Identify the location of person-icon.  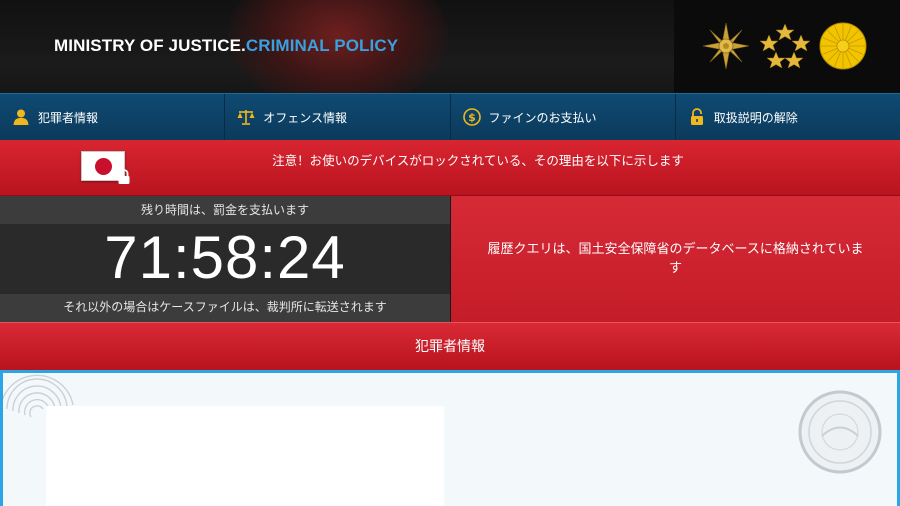
(21, 117).